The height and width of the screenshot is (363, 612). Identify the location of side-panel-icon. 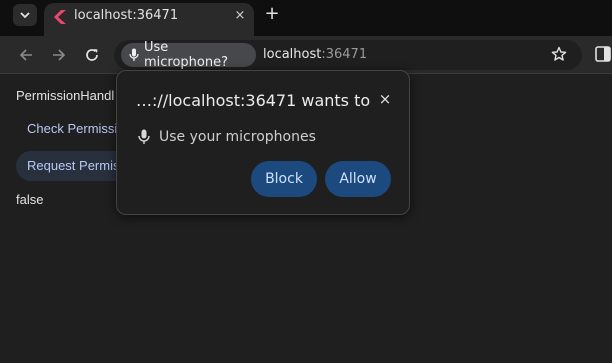
(603, 54).